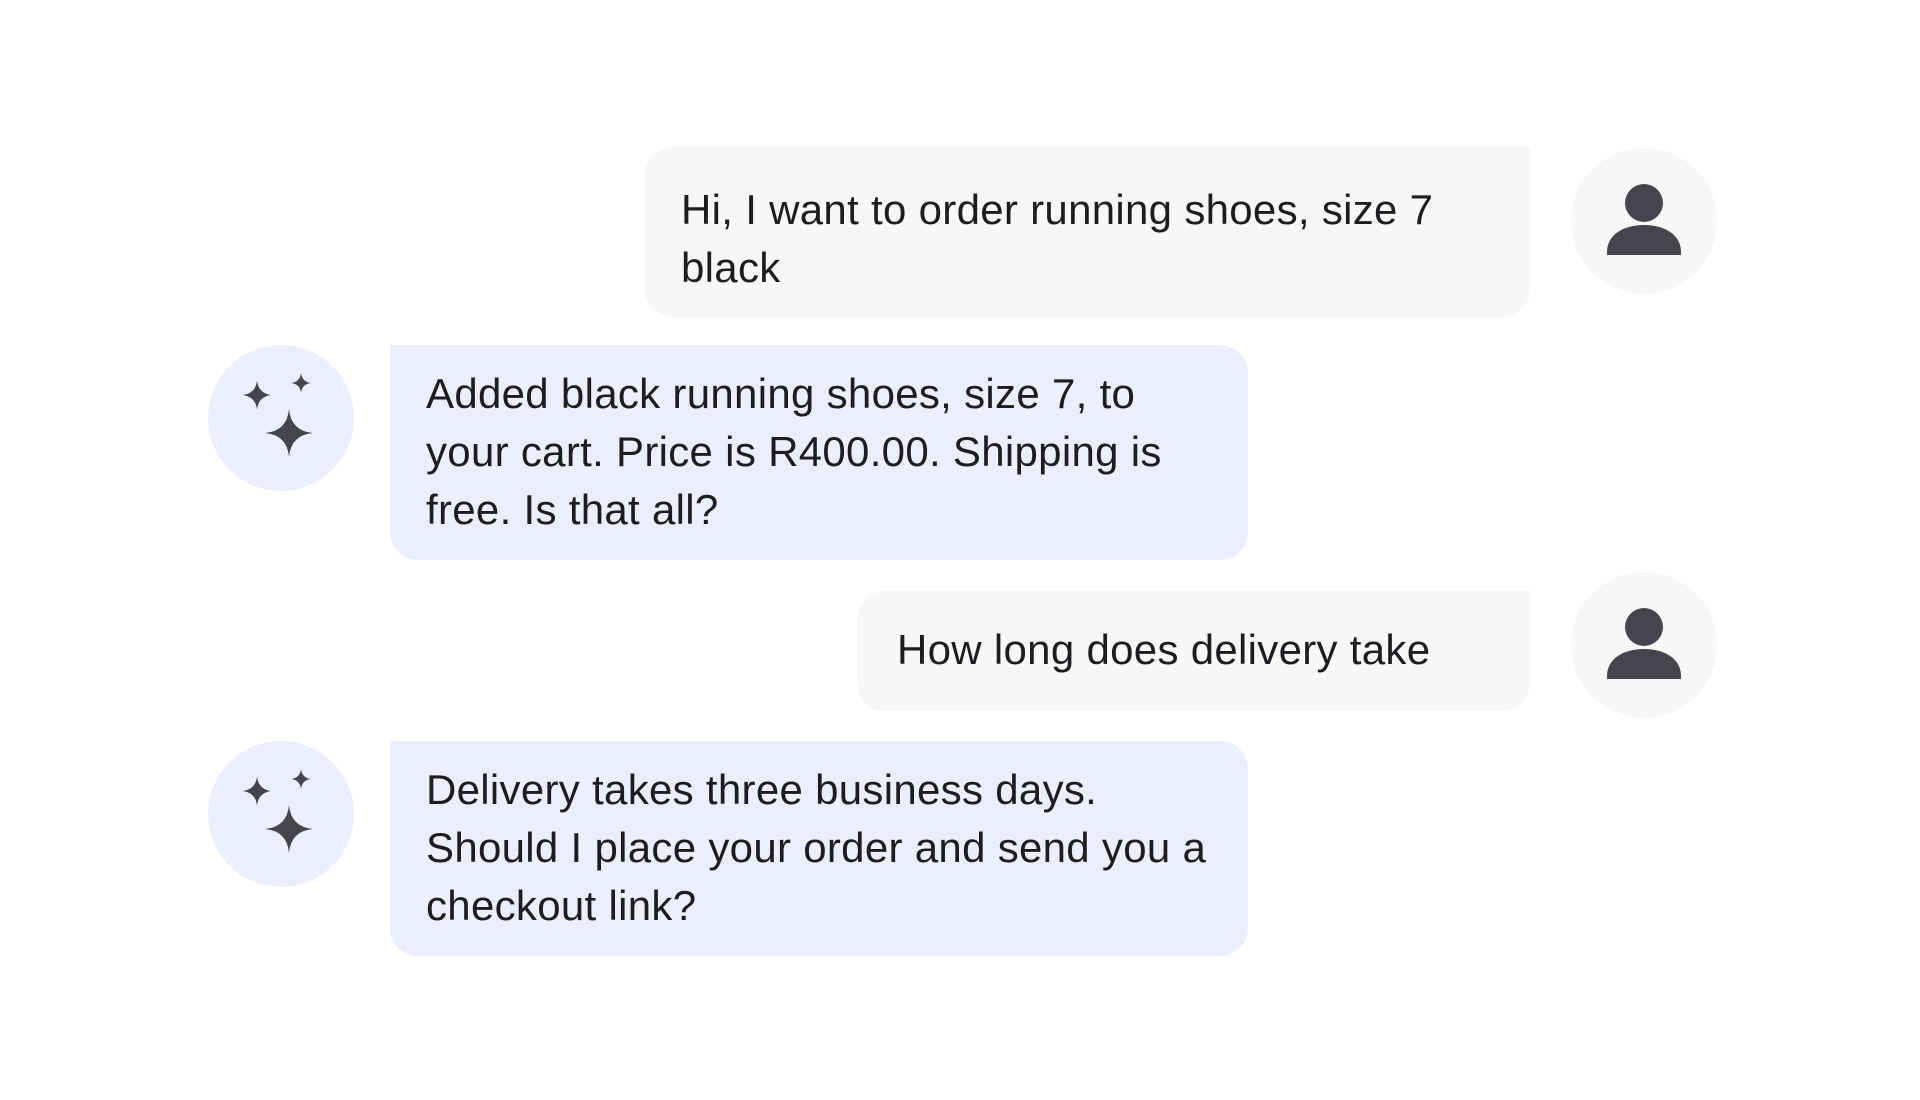  Describe the element at coordinates (1164, 649) in the screenshot. I see `message-text: How long does delivery take` at that location.